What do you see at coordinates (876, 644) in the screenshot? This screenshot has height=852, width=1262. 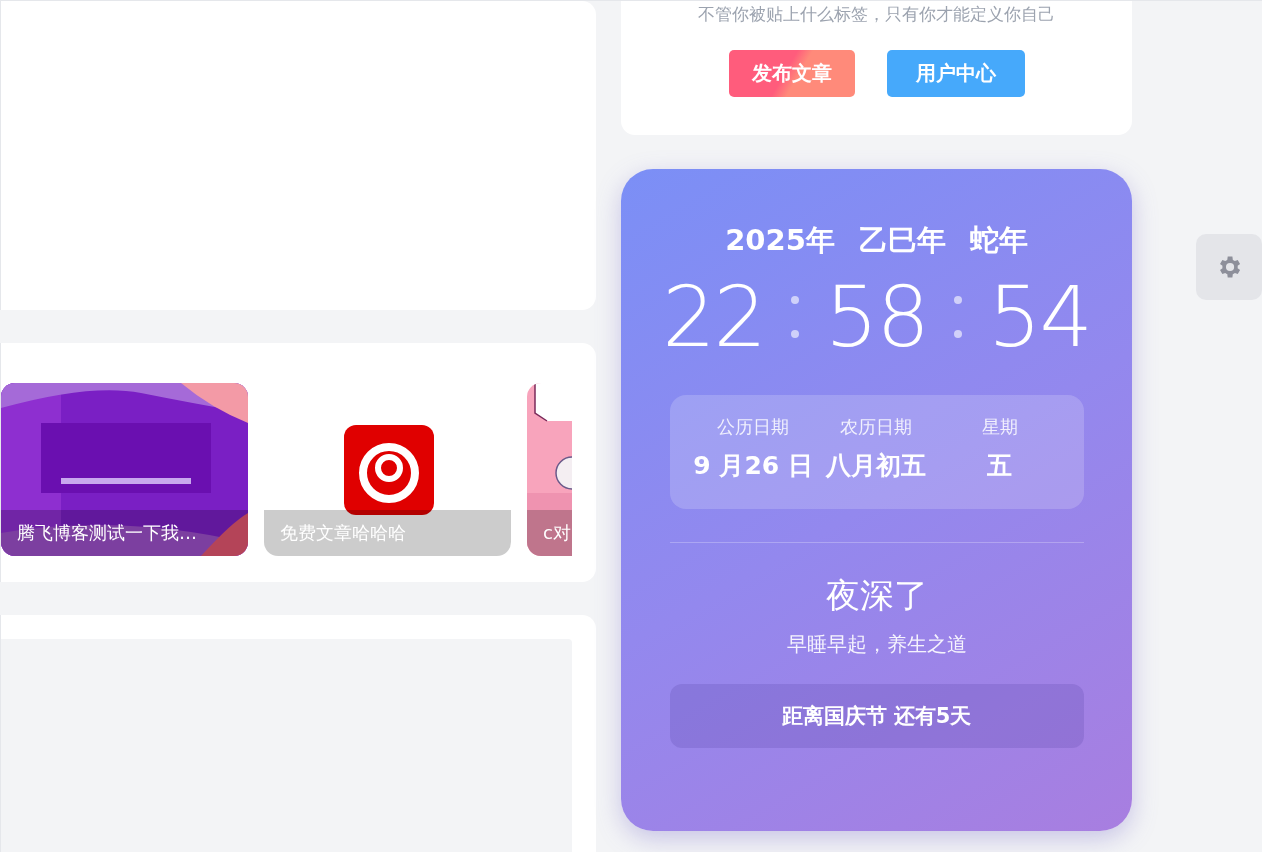 I see `tip-text: 早睡早起，养生之道` at bounding box center [876, 644].